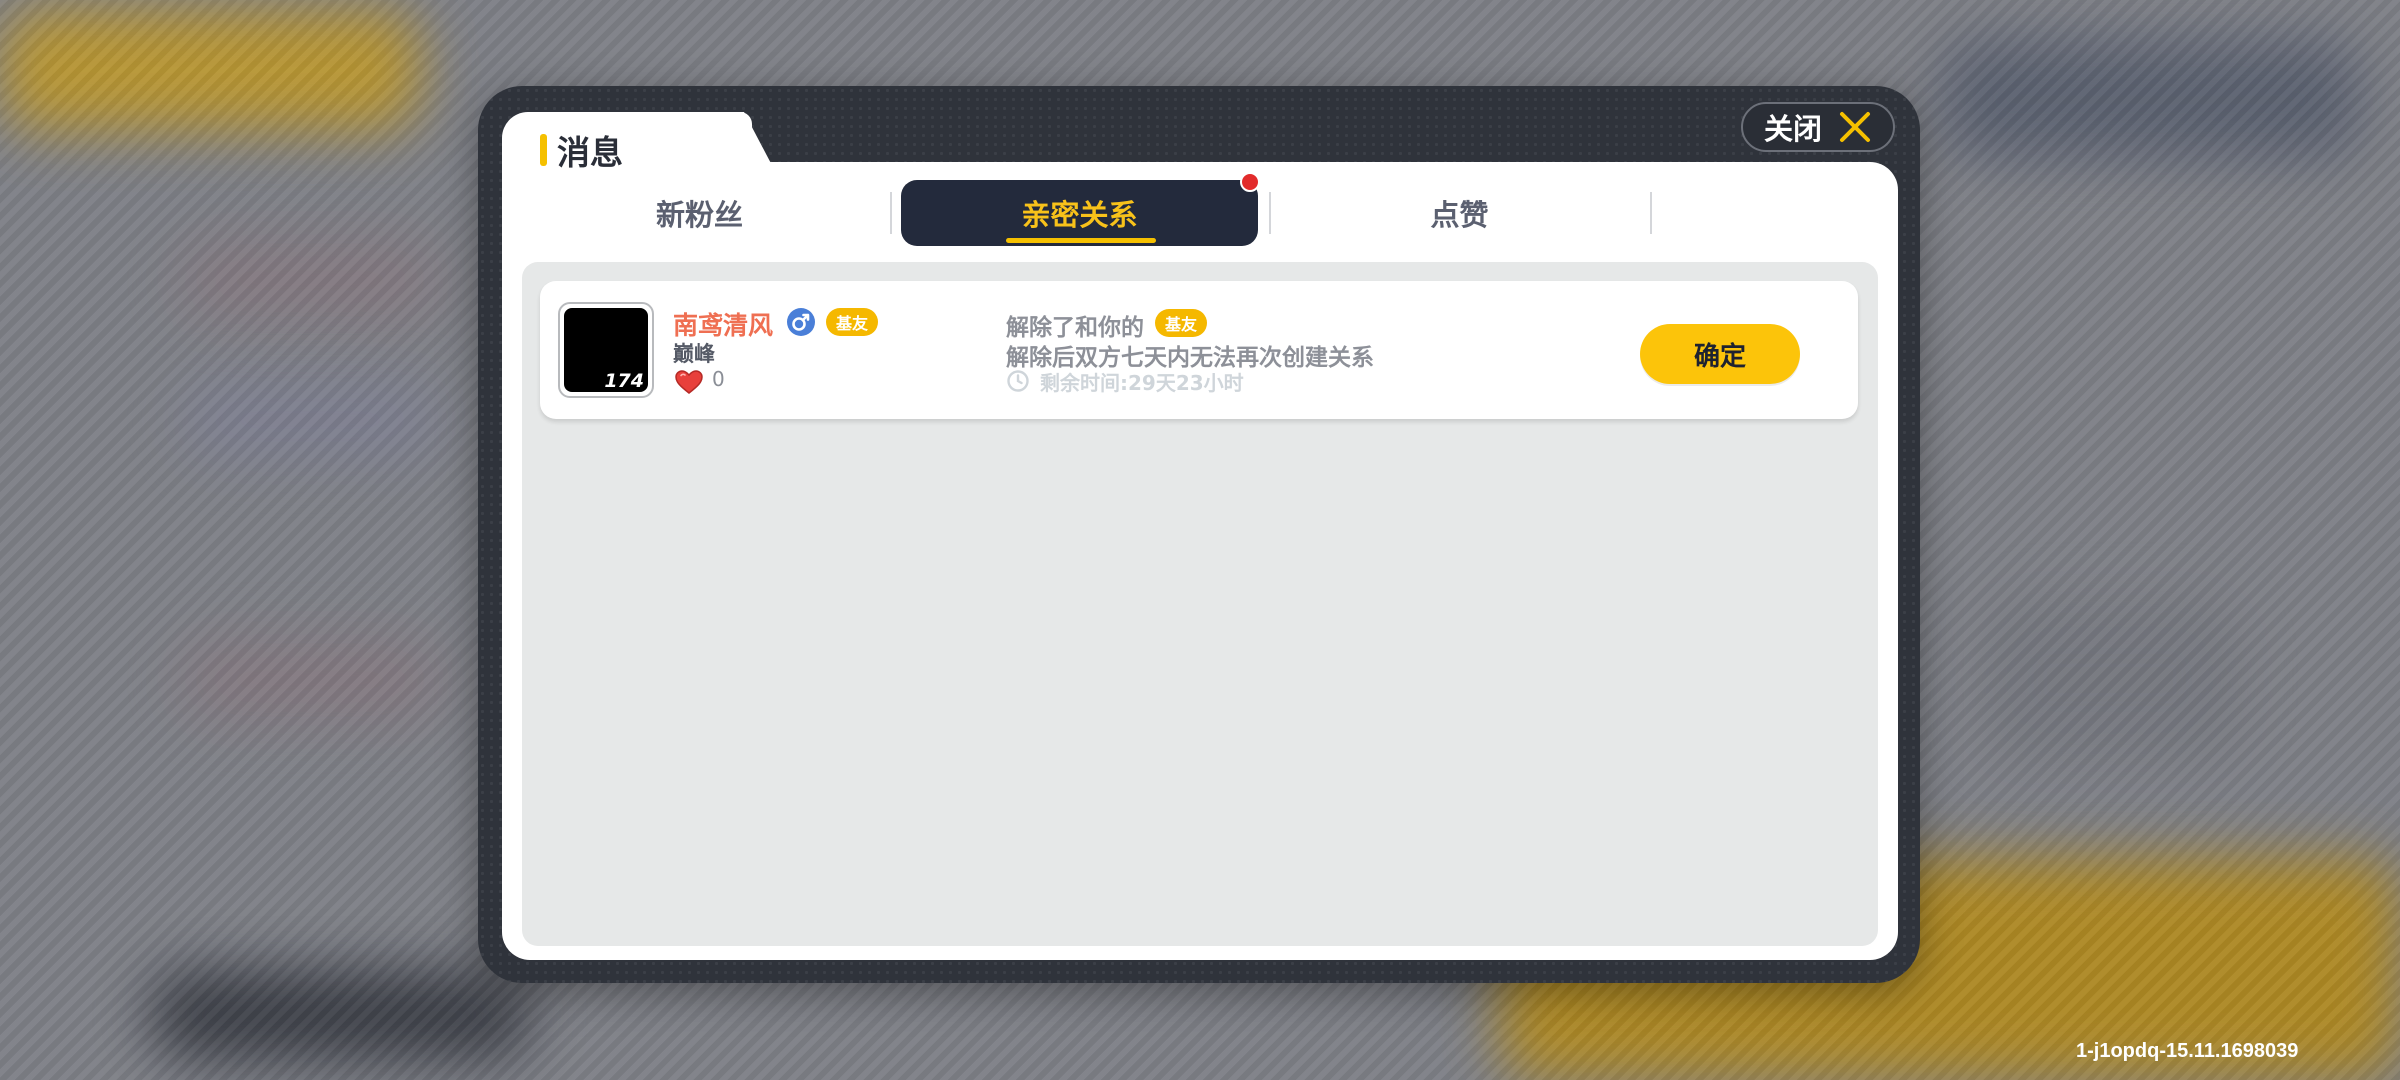  Describe the element at coordinates (624, 381) in the screenshot. I see `avatar-level: 174` at that location.